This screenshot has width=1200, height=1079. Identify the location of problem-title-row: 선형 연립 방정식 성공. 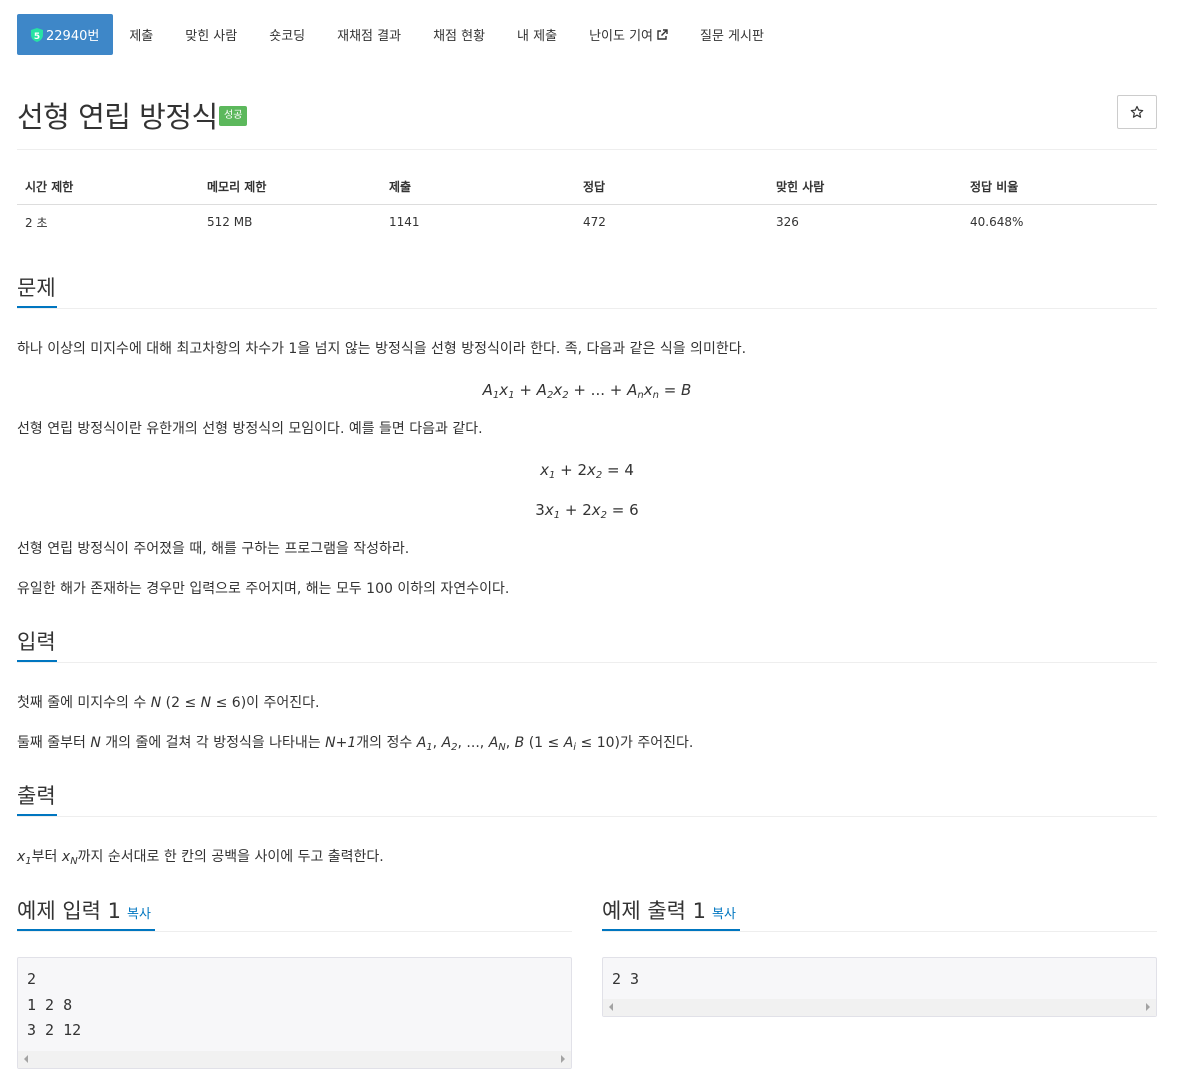
(587, 114).